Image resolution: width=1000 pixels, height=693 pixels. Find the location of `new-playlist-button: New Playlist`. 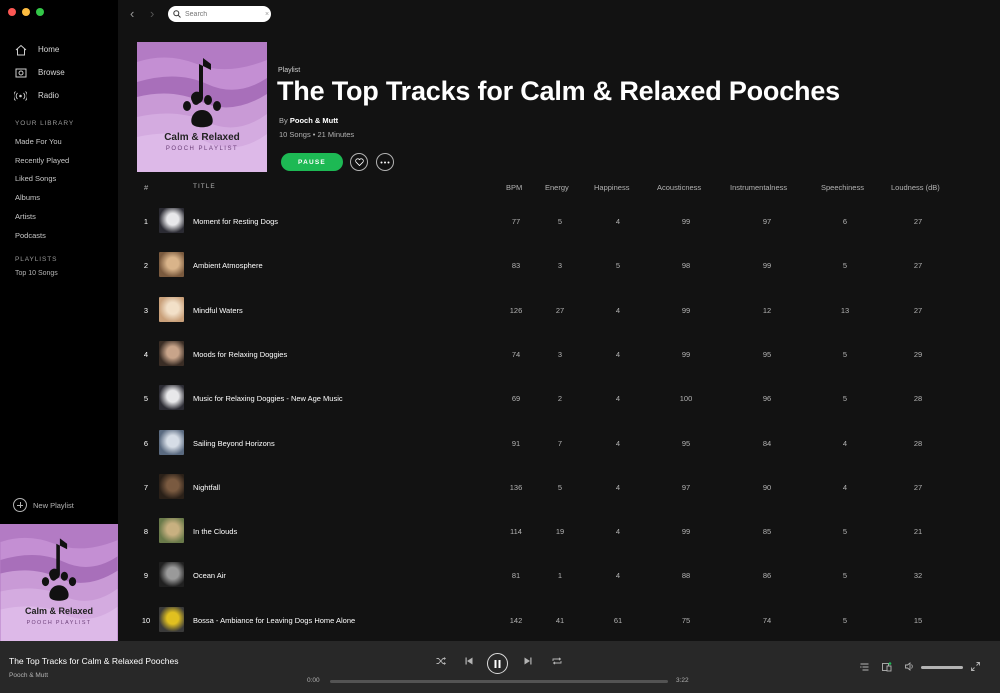

new-playlist-button: New Playlist is located at coordinates (43, 505).